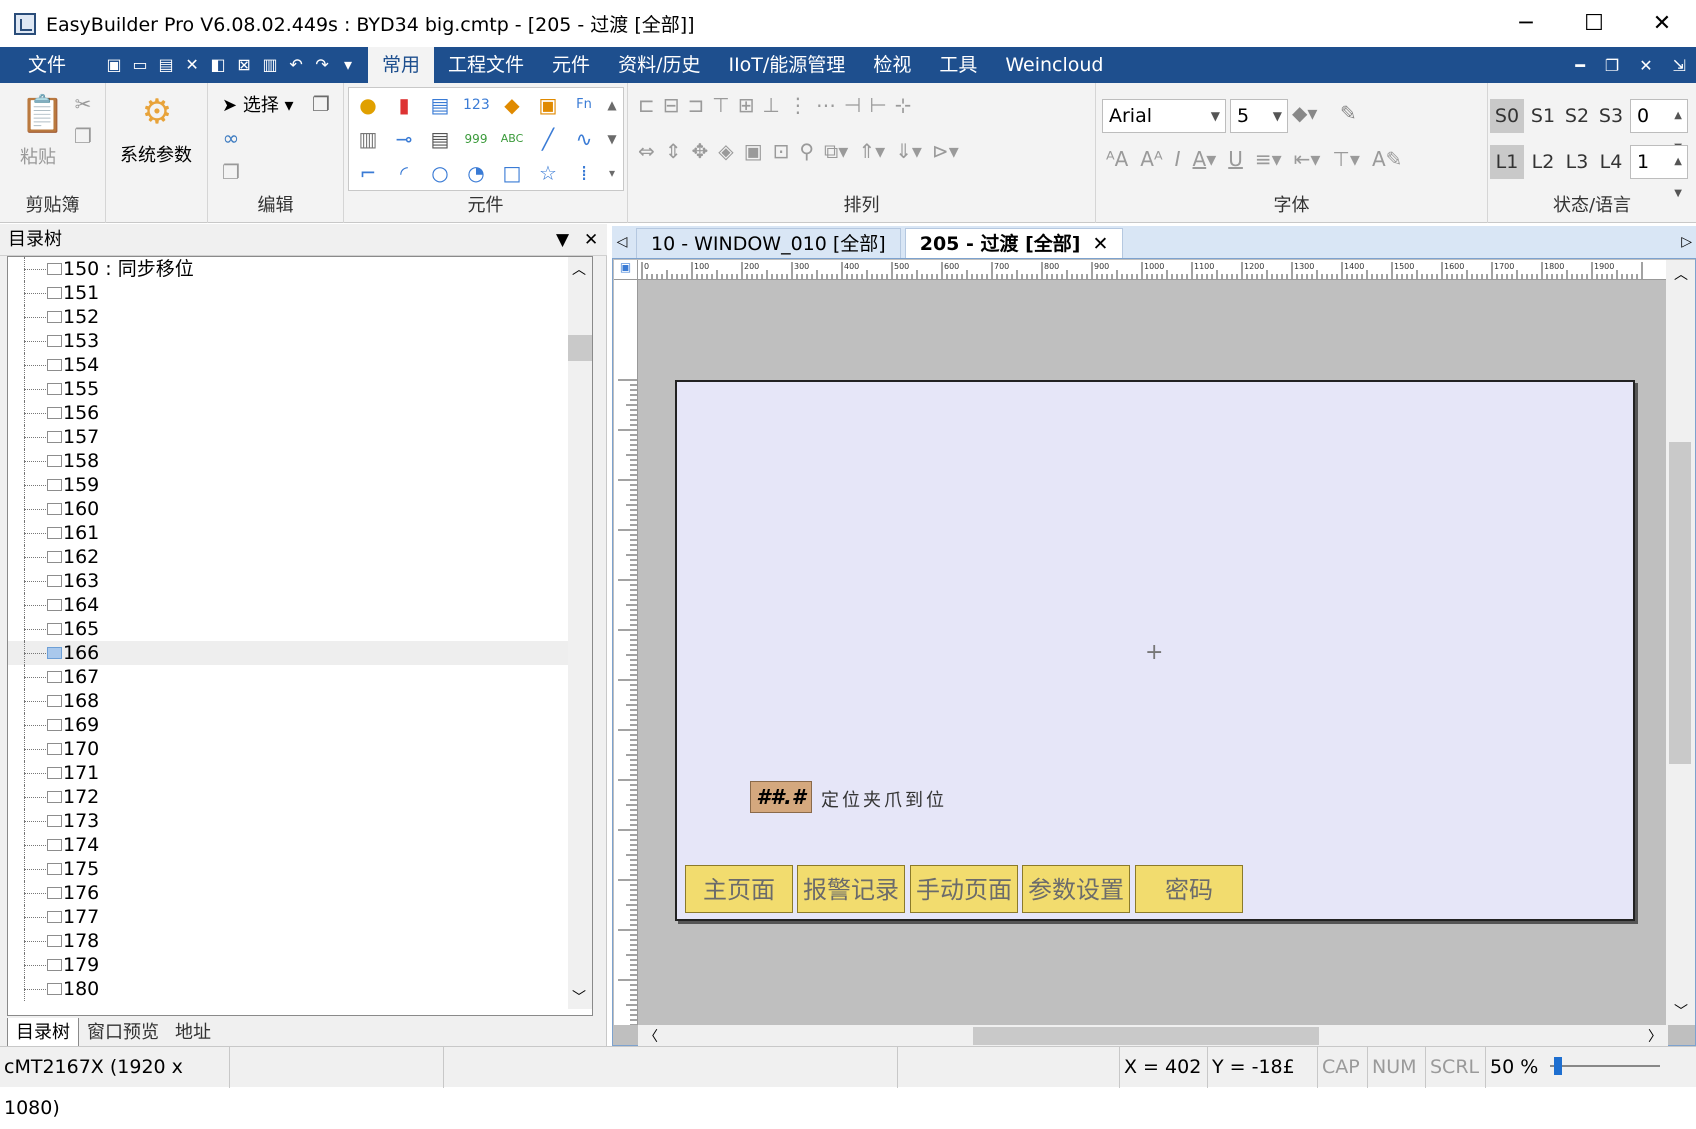 Image resolution: width=1696 pixels, height=1129 pixels. I want to click on menu-file: 文件, so click(47, 65).